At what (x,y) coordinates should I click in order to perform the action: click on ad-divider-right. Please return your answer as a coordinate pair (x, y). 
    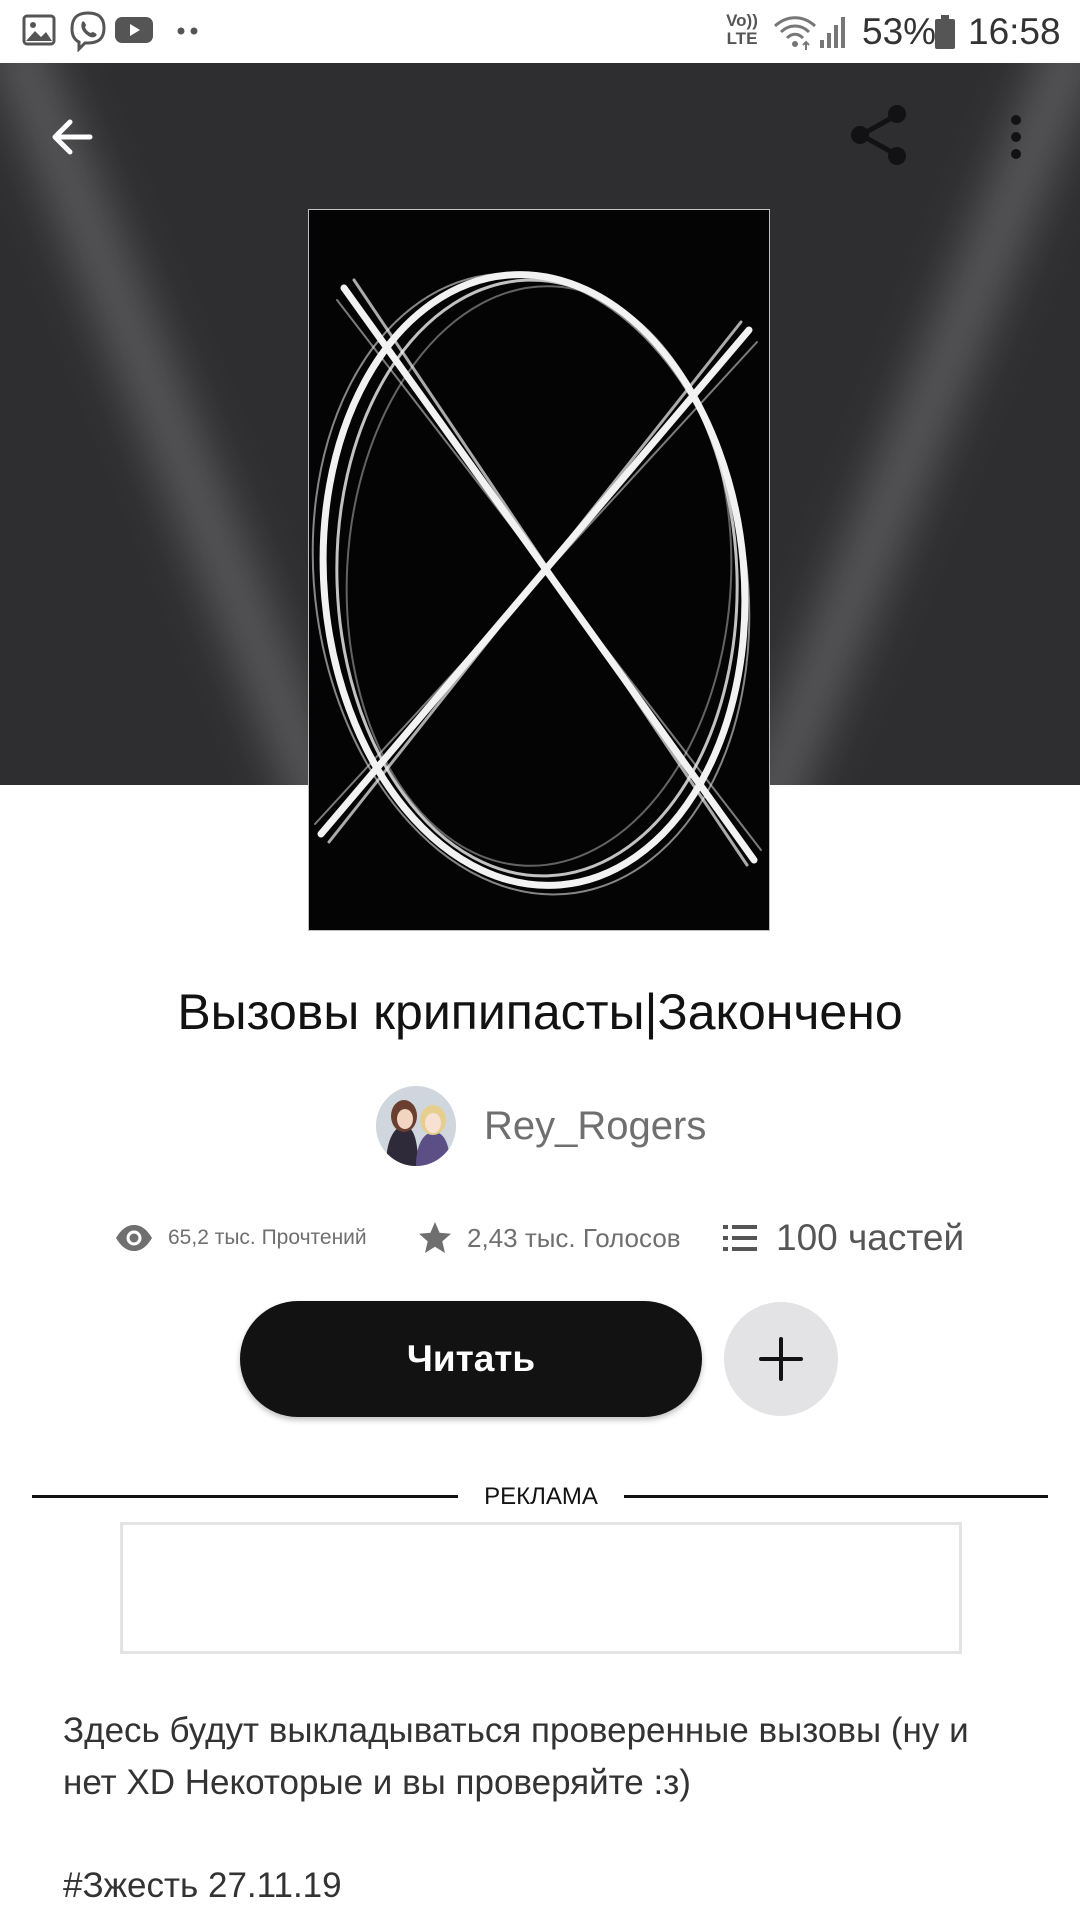
    Looking at the image, I should click on (836, 1496).